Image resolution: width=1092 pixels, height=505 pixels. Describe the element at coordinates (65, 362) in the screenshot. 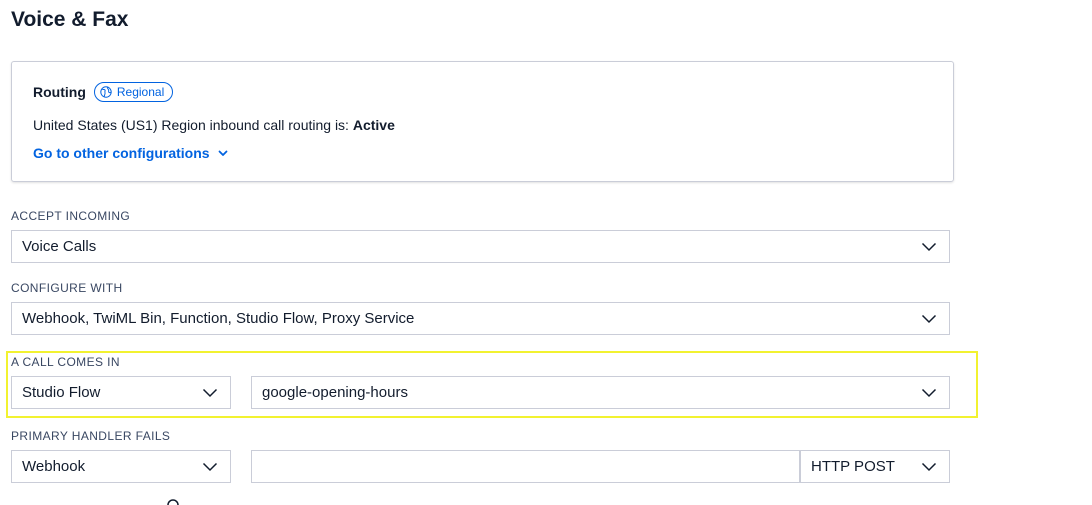

I see `call-comes-in-label: A CALL COMES IN` at that location.